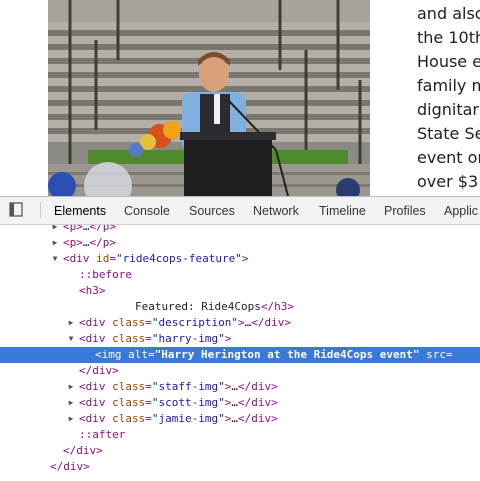 Image resolution: width=480 pixels, height=481 pixels. I want to click on dom-node-feature-close: </div>, so click(240, 451).